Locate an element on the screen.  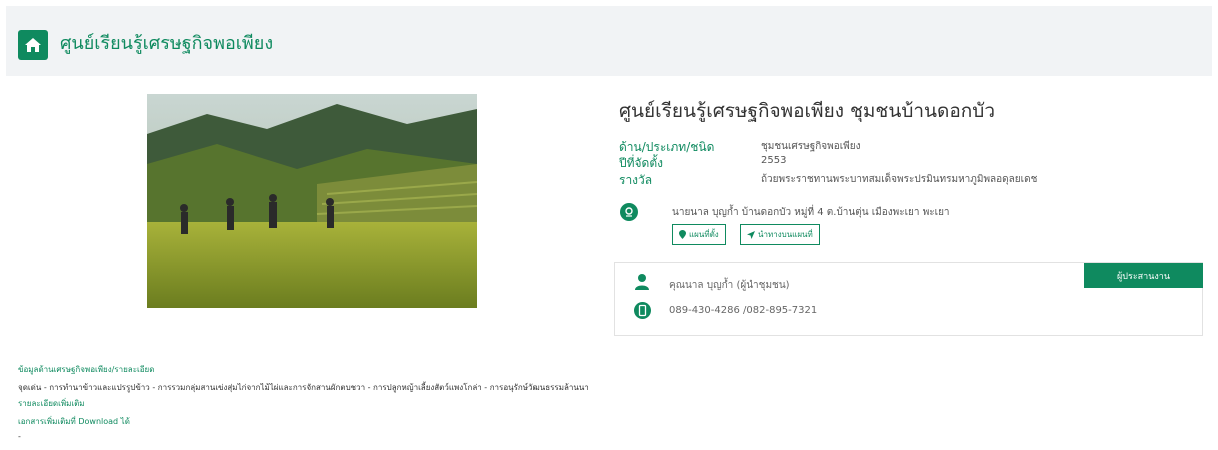
map-marker-icon is located at coordinates (682, 234).